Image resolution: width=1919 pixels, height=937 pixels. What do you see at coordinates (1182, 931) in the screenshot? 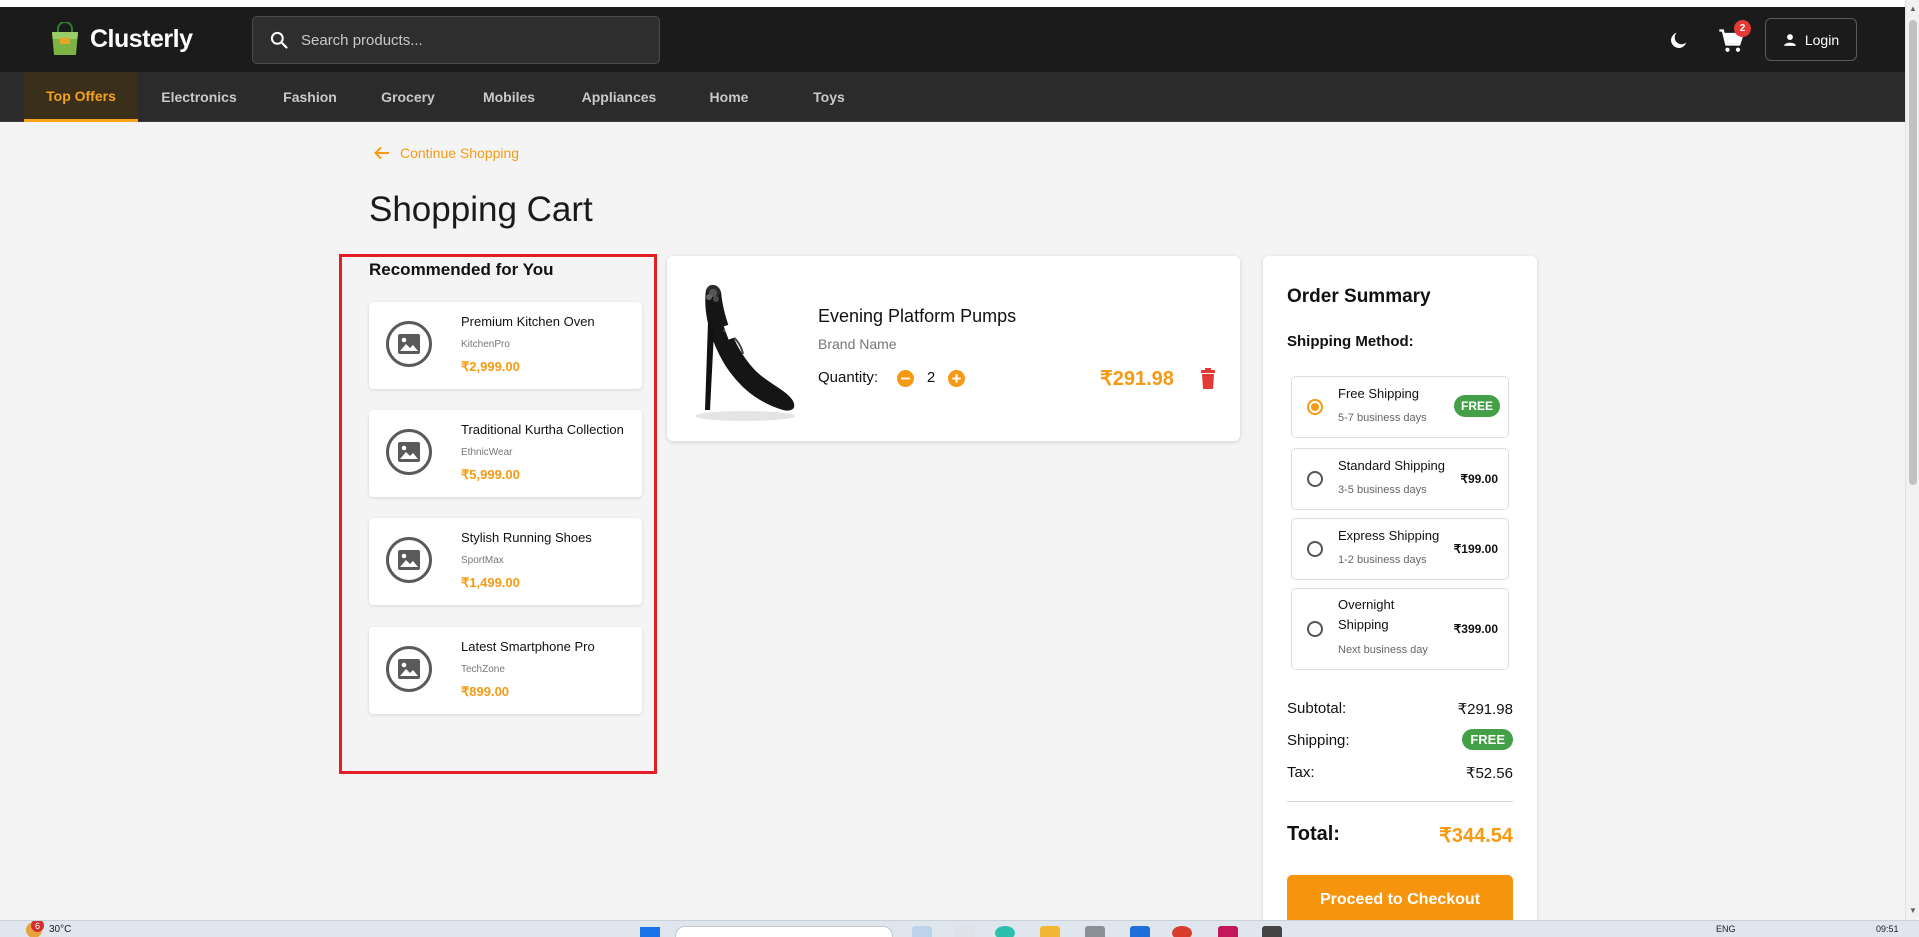
I see `browser-icon` at bounding box center [1182, 931].